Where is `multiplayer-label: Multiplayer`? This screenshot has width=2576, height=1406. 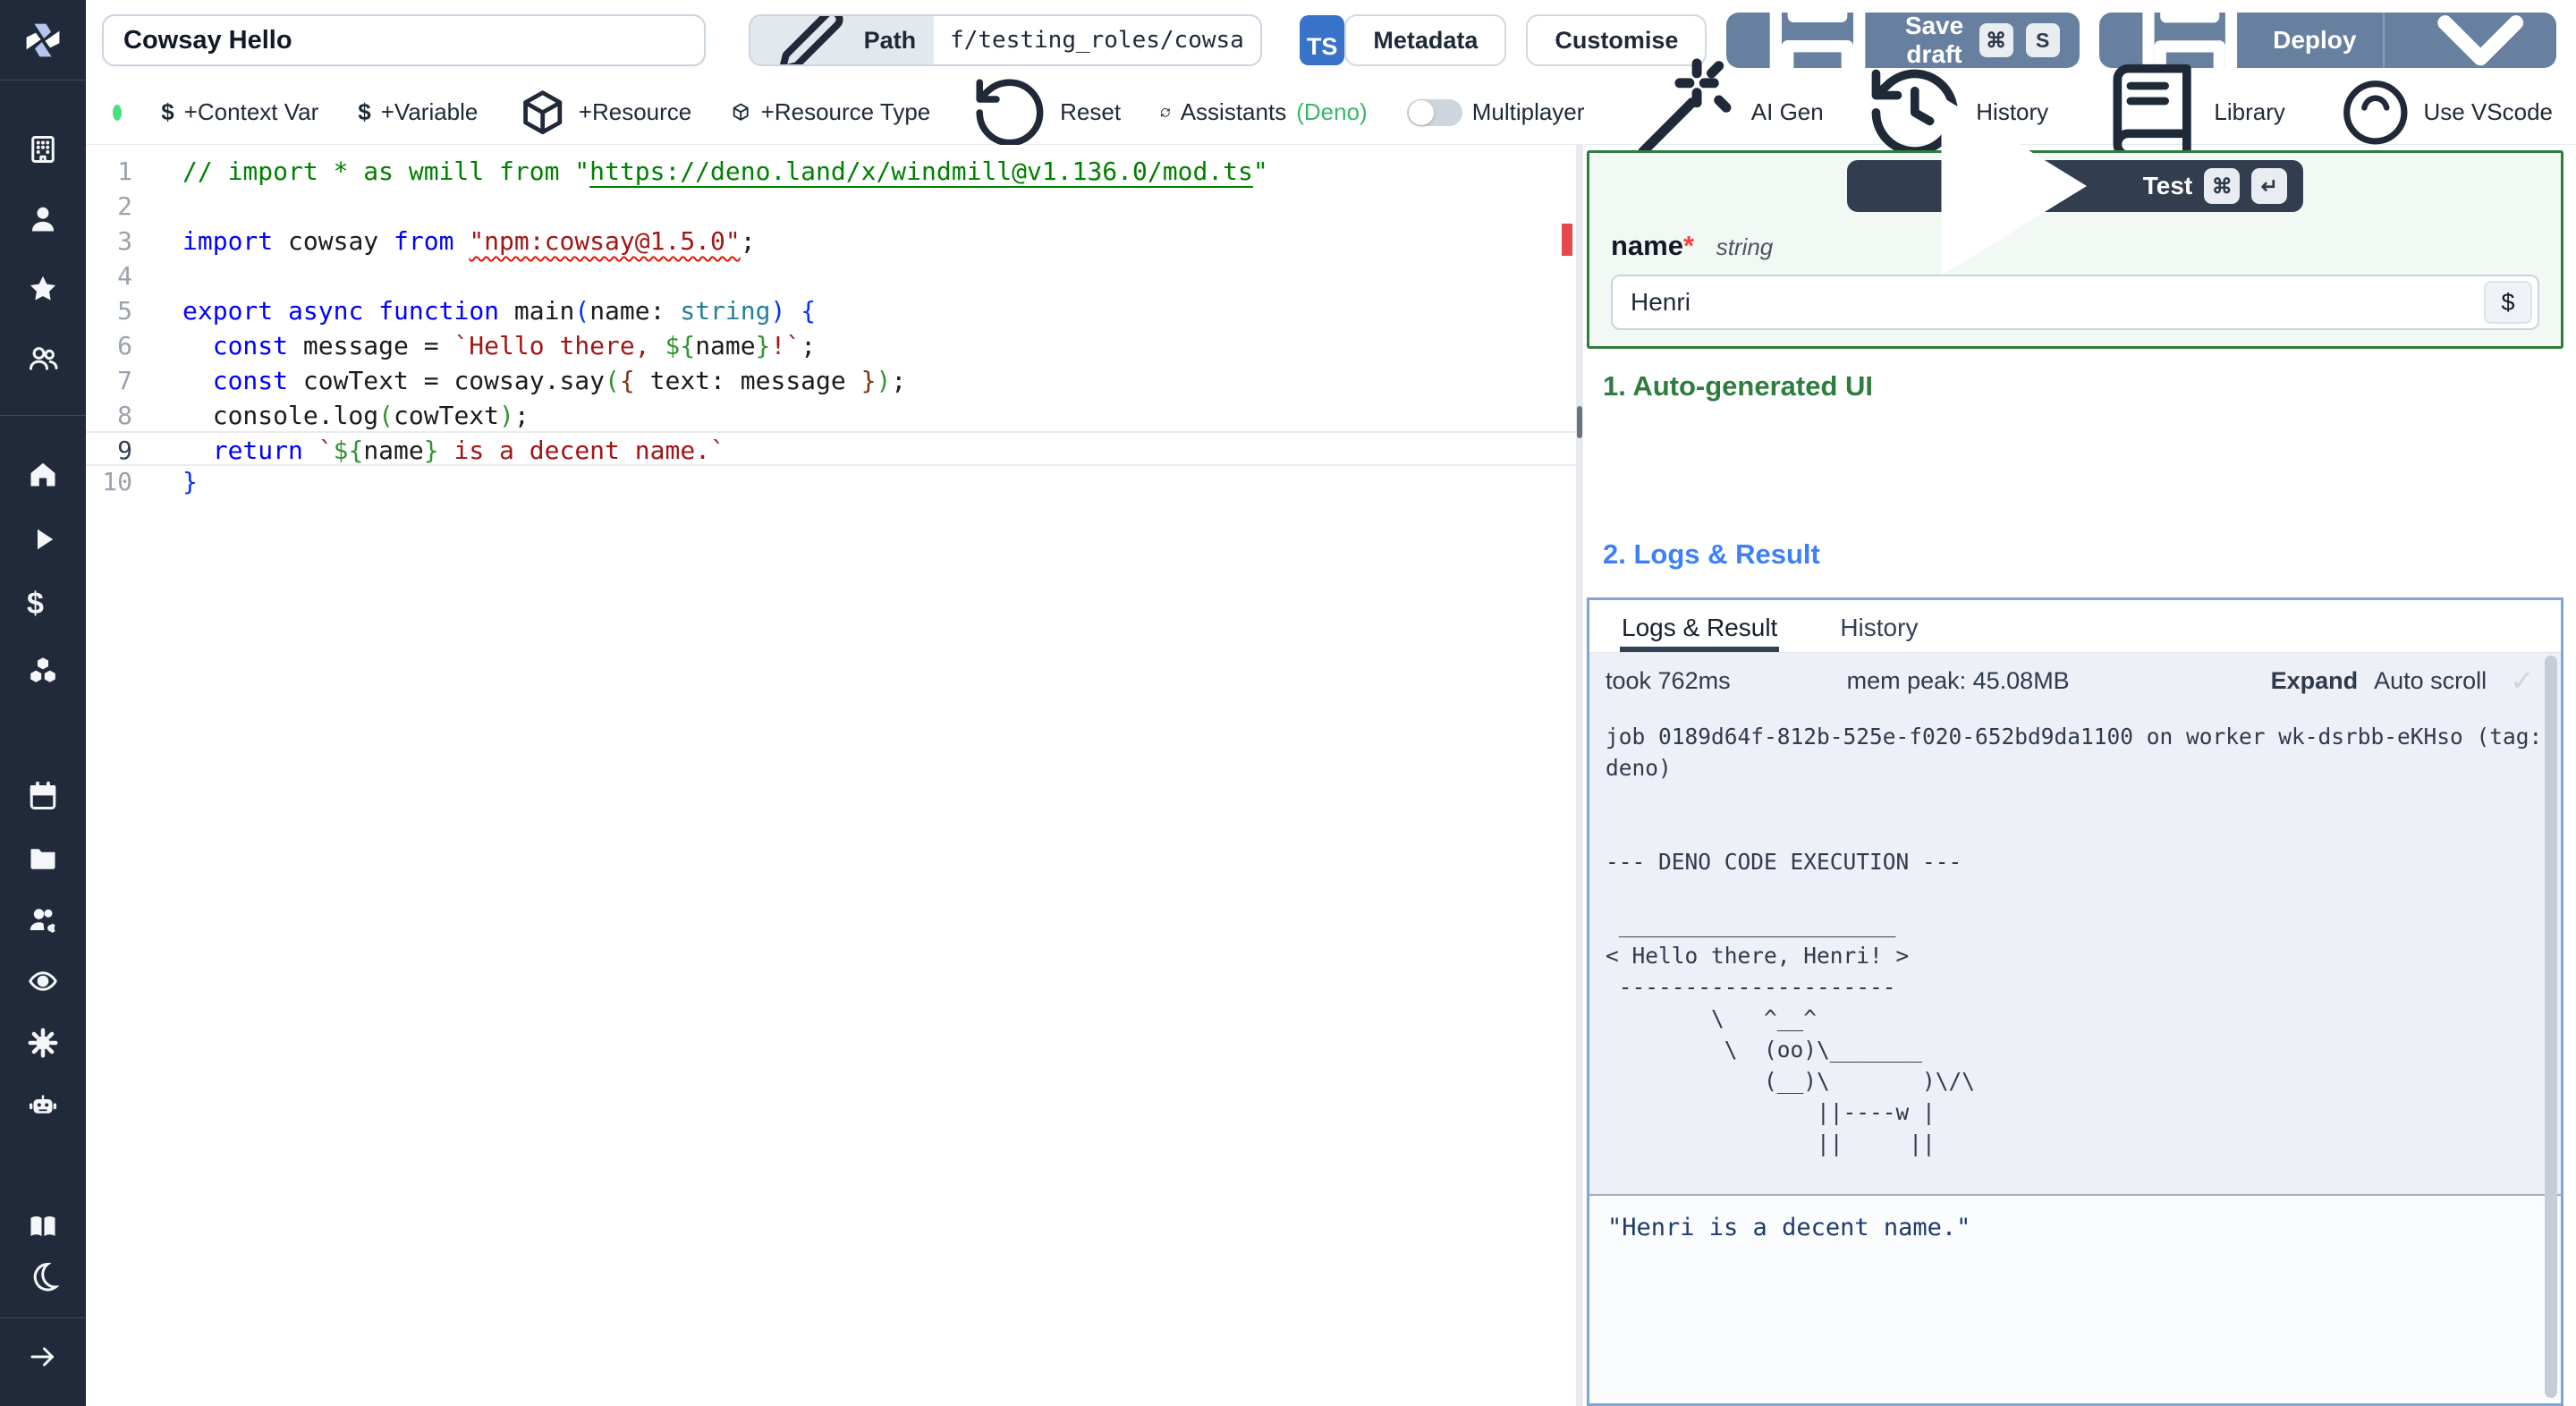
multiplayer-label: Multiplayer is located at coordinates (1528, 112).